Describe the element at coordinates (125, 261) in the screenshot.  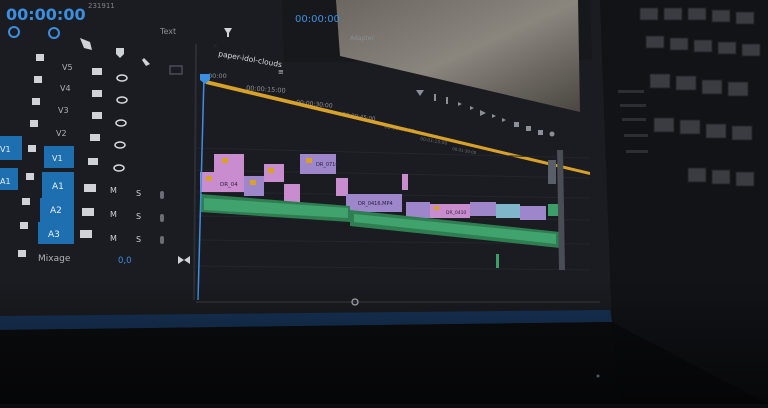
I see `mixage-value: 0,0` at that location.